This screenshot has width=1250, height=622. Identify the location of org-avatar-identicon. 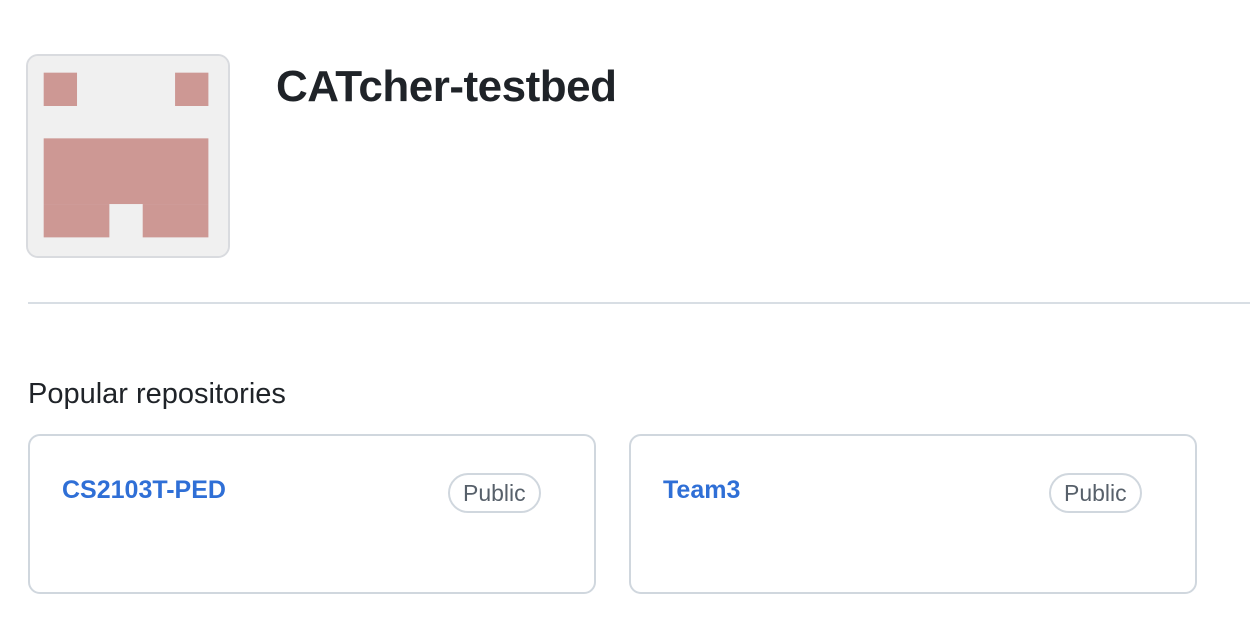
(128, 156).